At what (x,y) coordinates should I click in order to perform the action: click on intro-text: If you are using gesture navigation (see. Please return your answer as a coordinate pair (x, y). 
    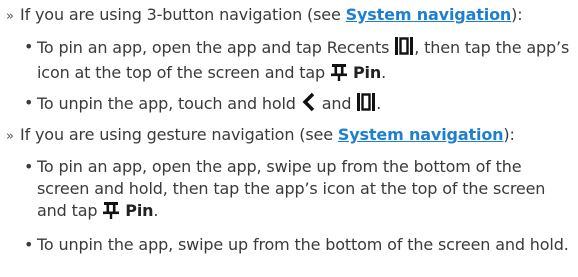
    Looking at the image, I should click on (179, 134).